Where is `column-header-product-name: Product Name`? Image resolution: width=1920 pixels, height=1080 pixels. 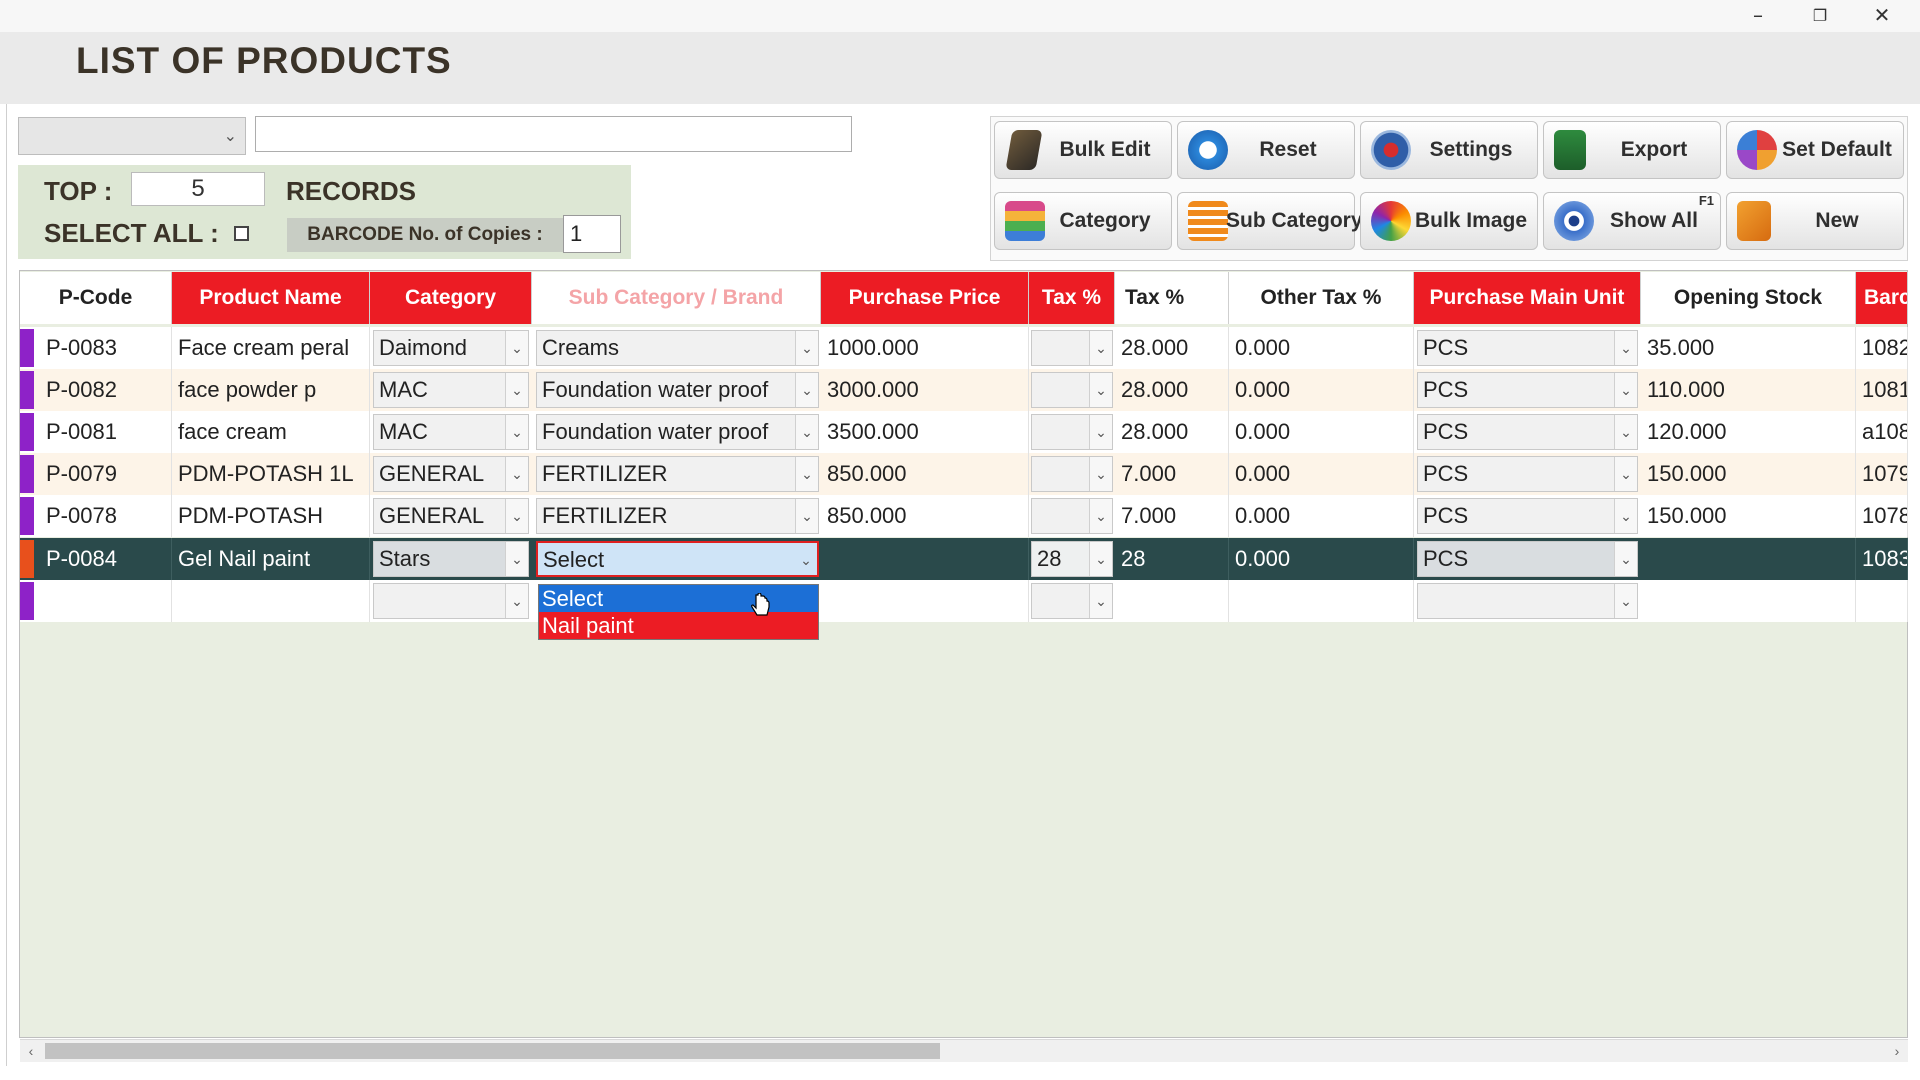
column-header-product-name: Product Name is located at coordinates (271, 298).